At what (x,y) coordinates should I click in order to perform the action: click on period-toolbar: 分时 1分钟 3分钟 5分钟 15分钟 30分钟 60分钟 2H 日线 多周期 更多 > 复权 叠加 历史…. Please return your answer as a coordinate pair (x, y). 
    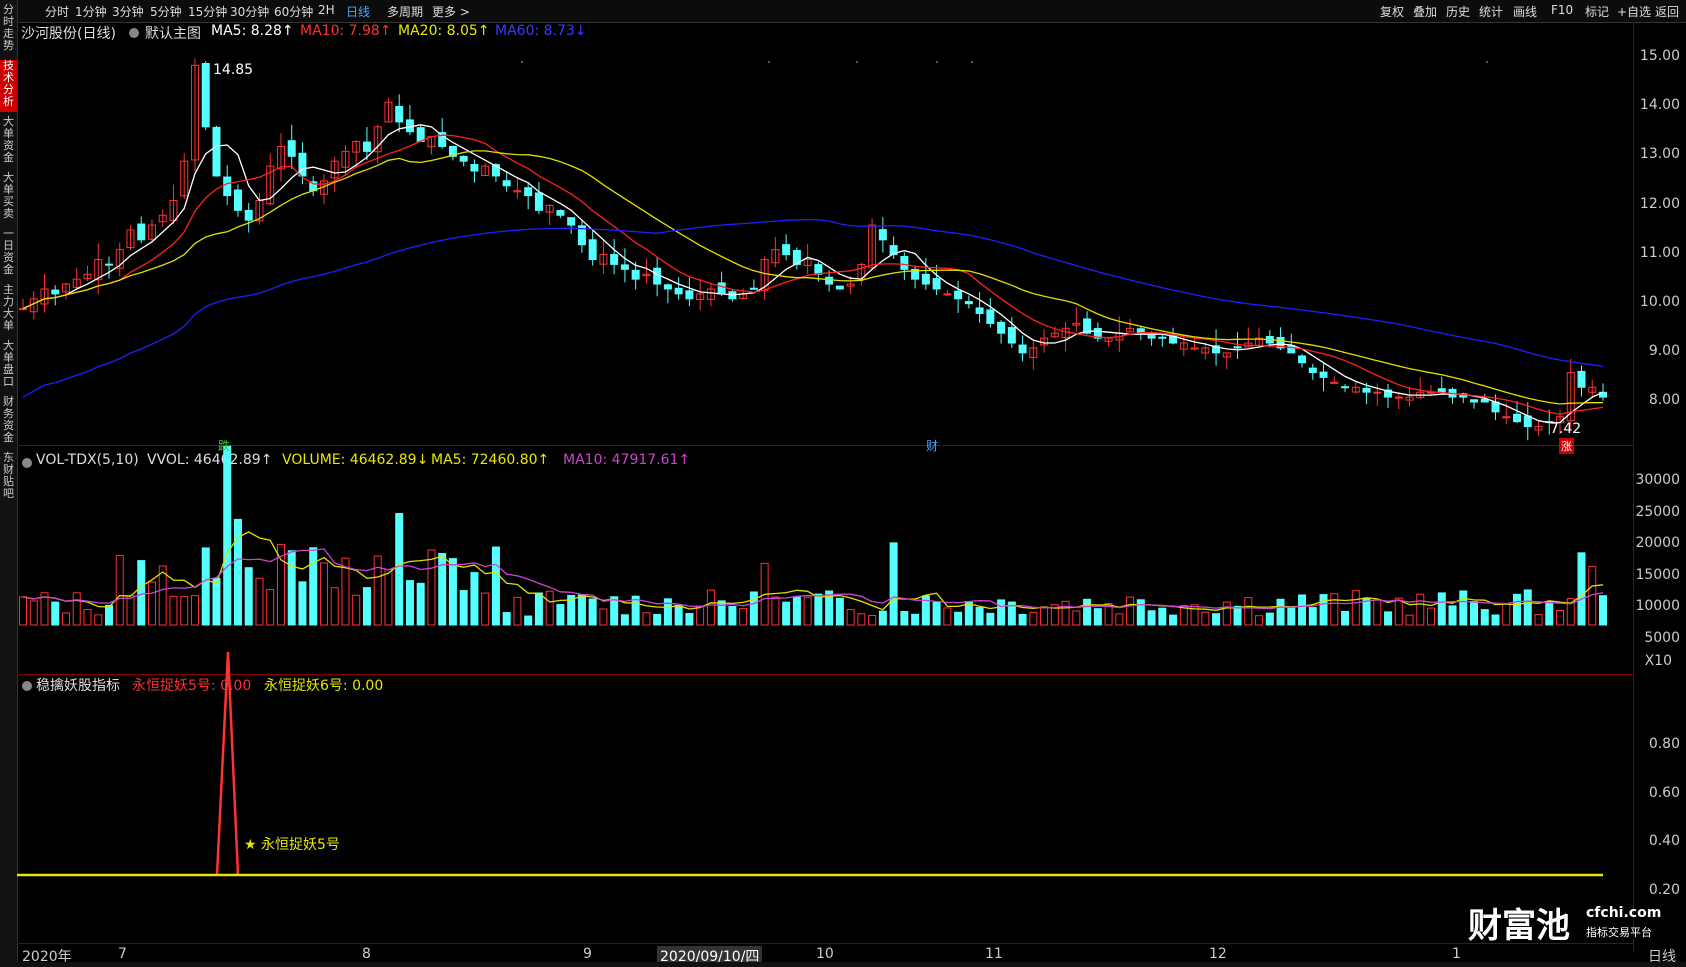
    Looking at the image, I should click on (843, 11).